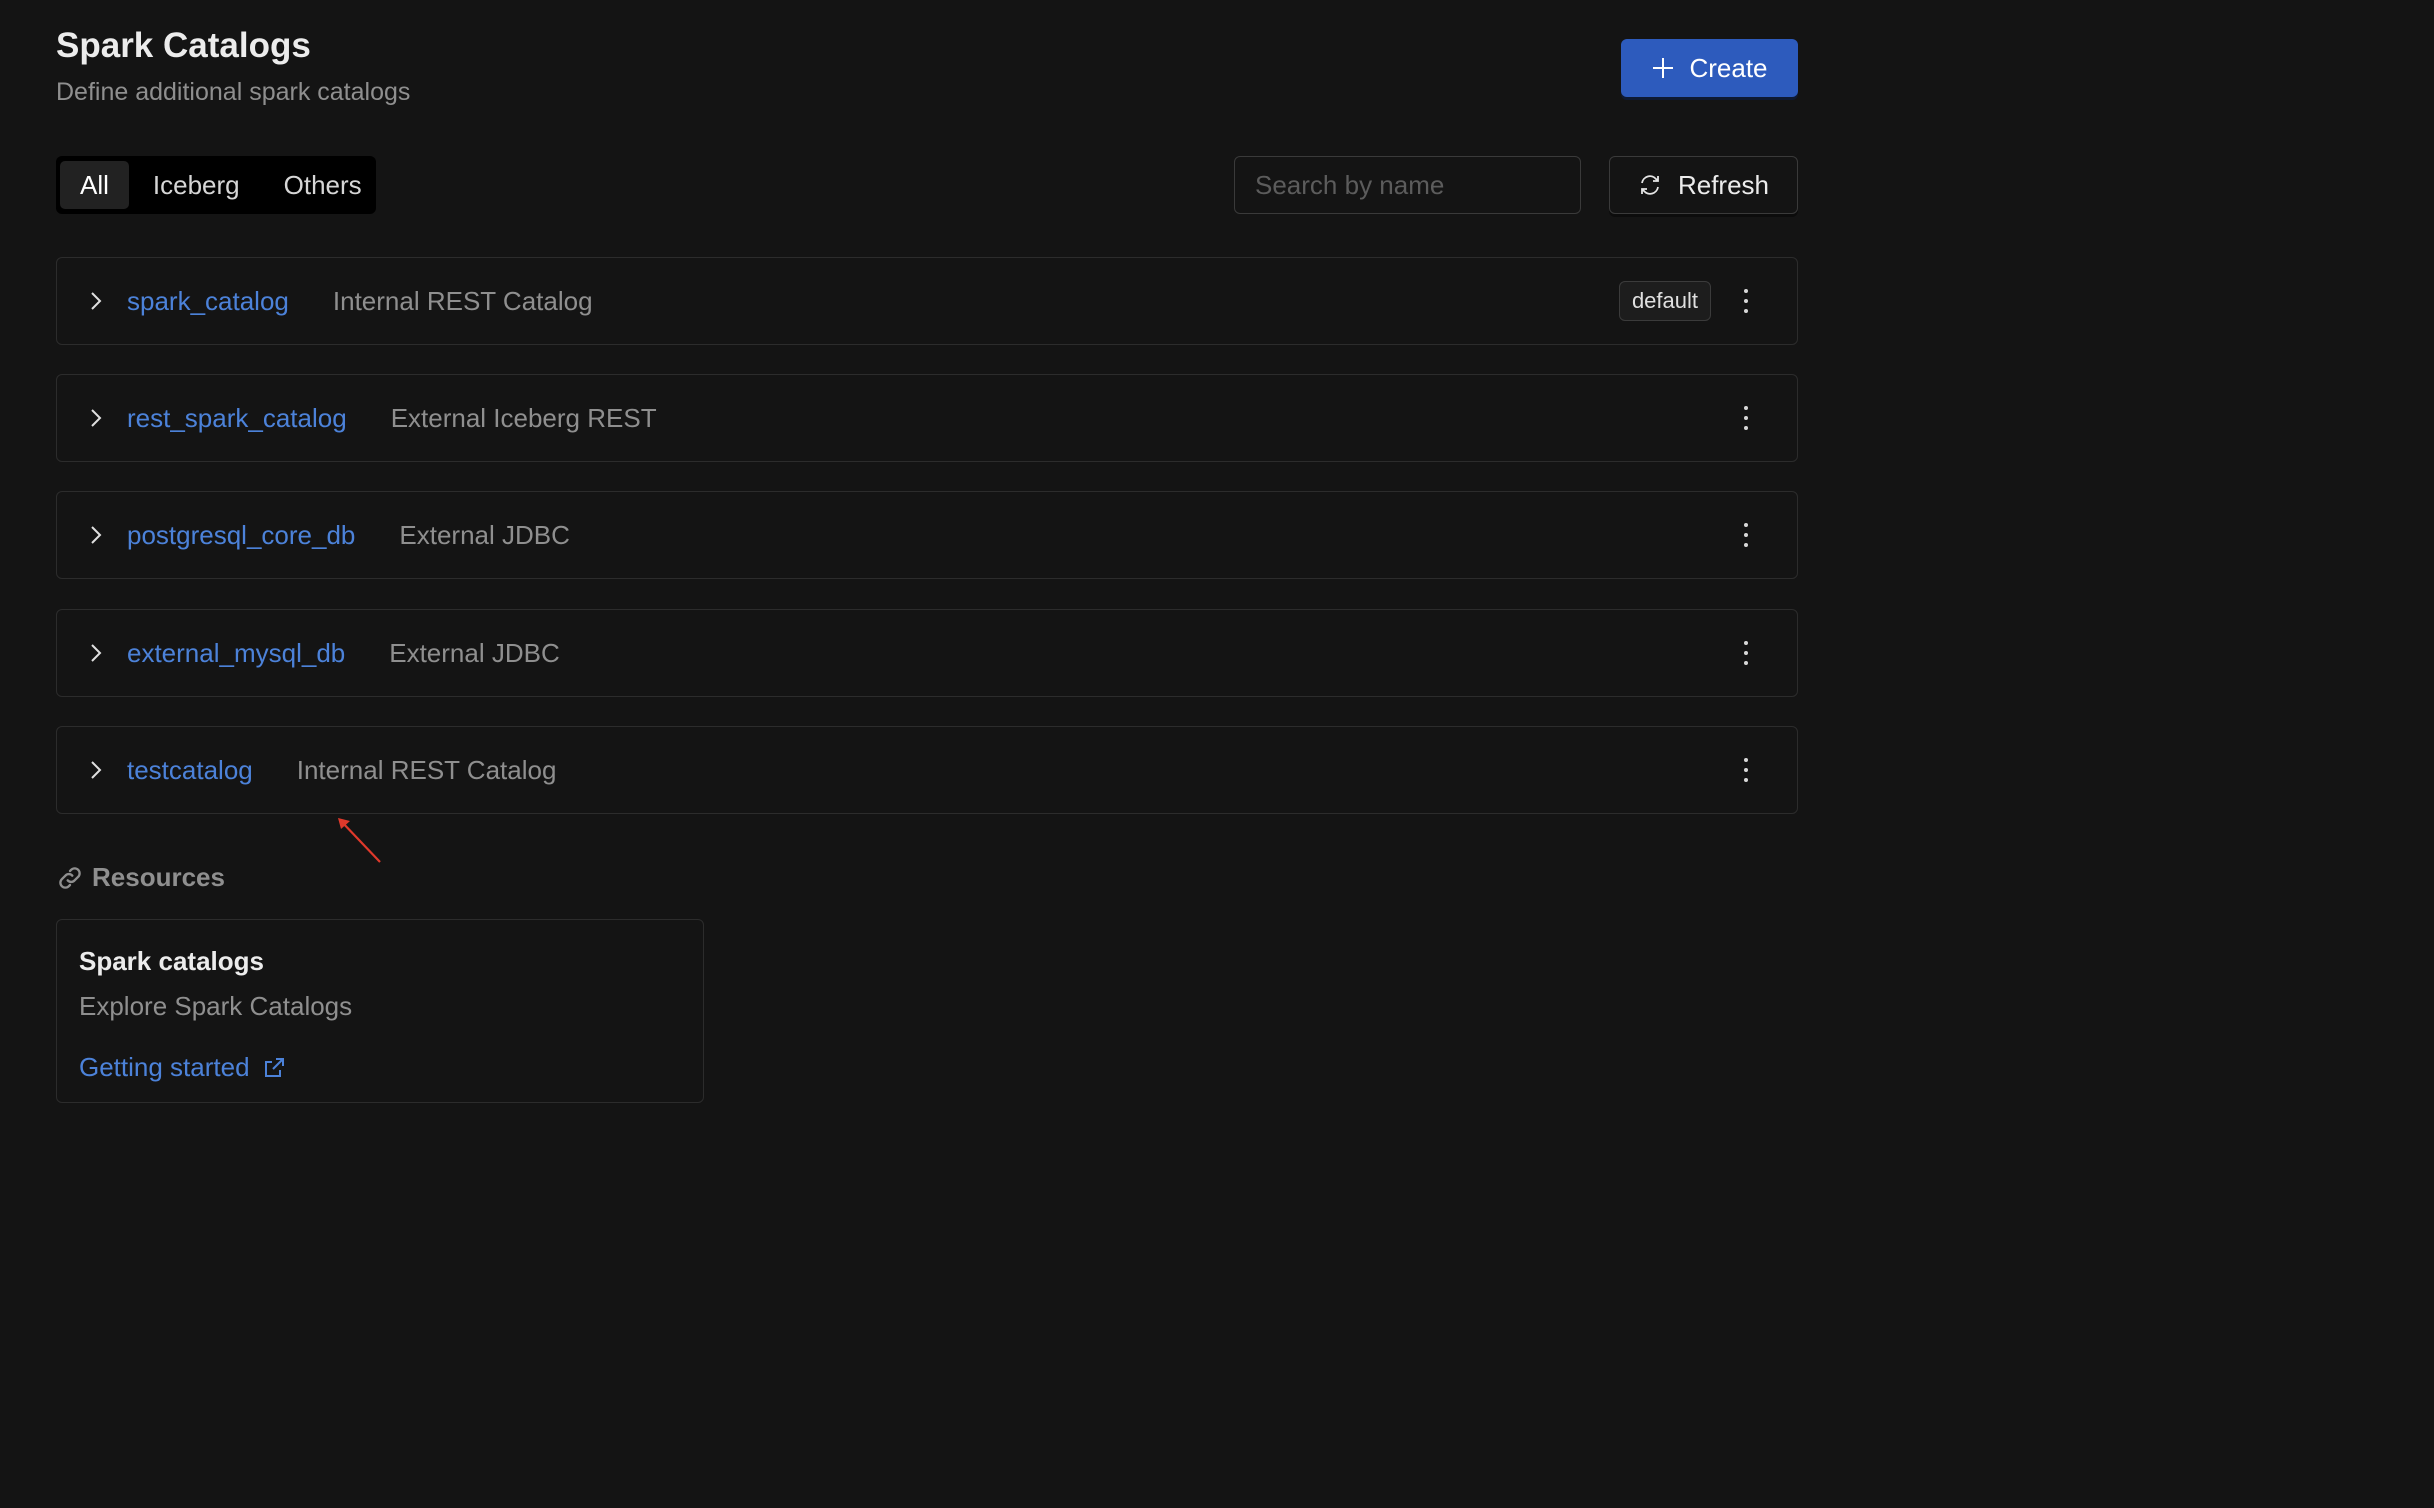 The image size is (2434, 1508). Describe the element at coordinates (190, 770) in the screenshot. I see `catalog-name-link: testcatalog` at that location.